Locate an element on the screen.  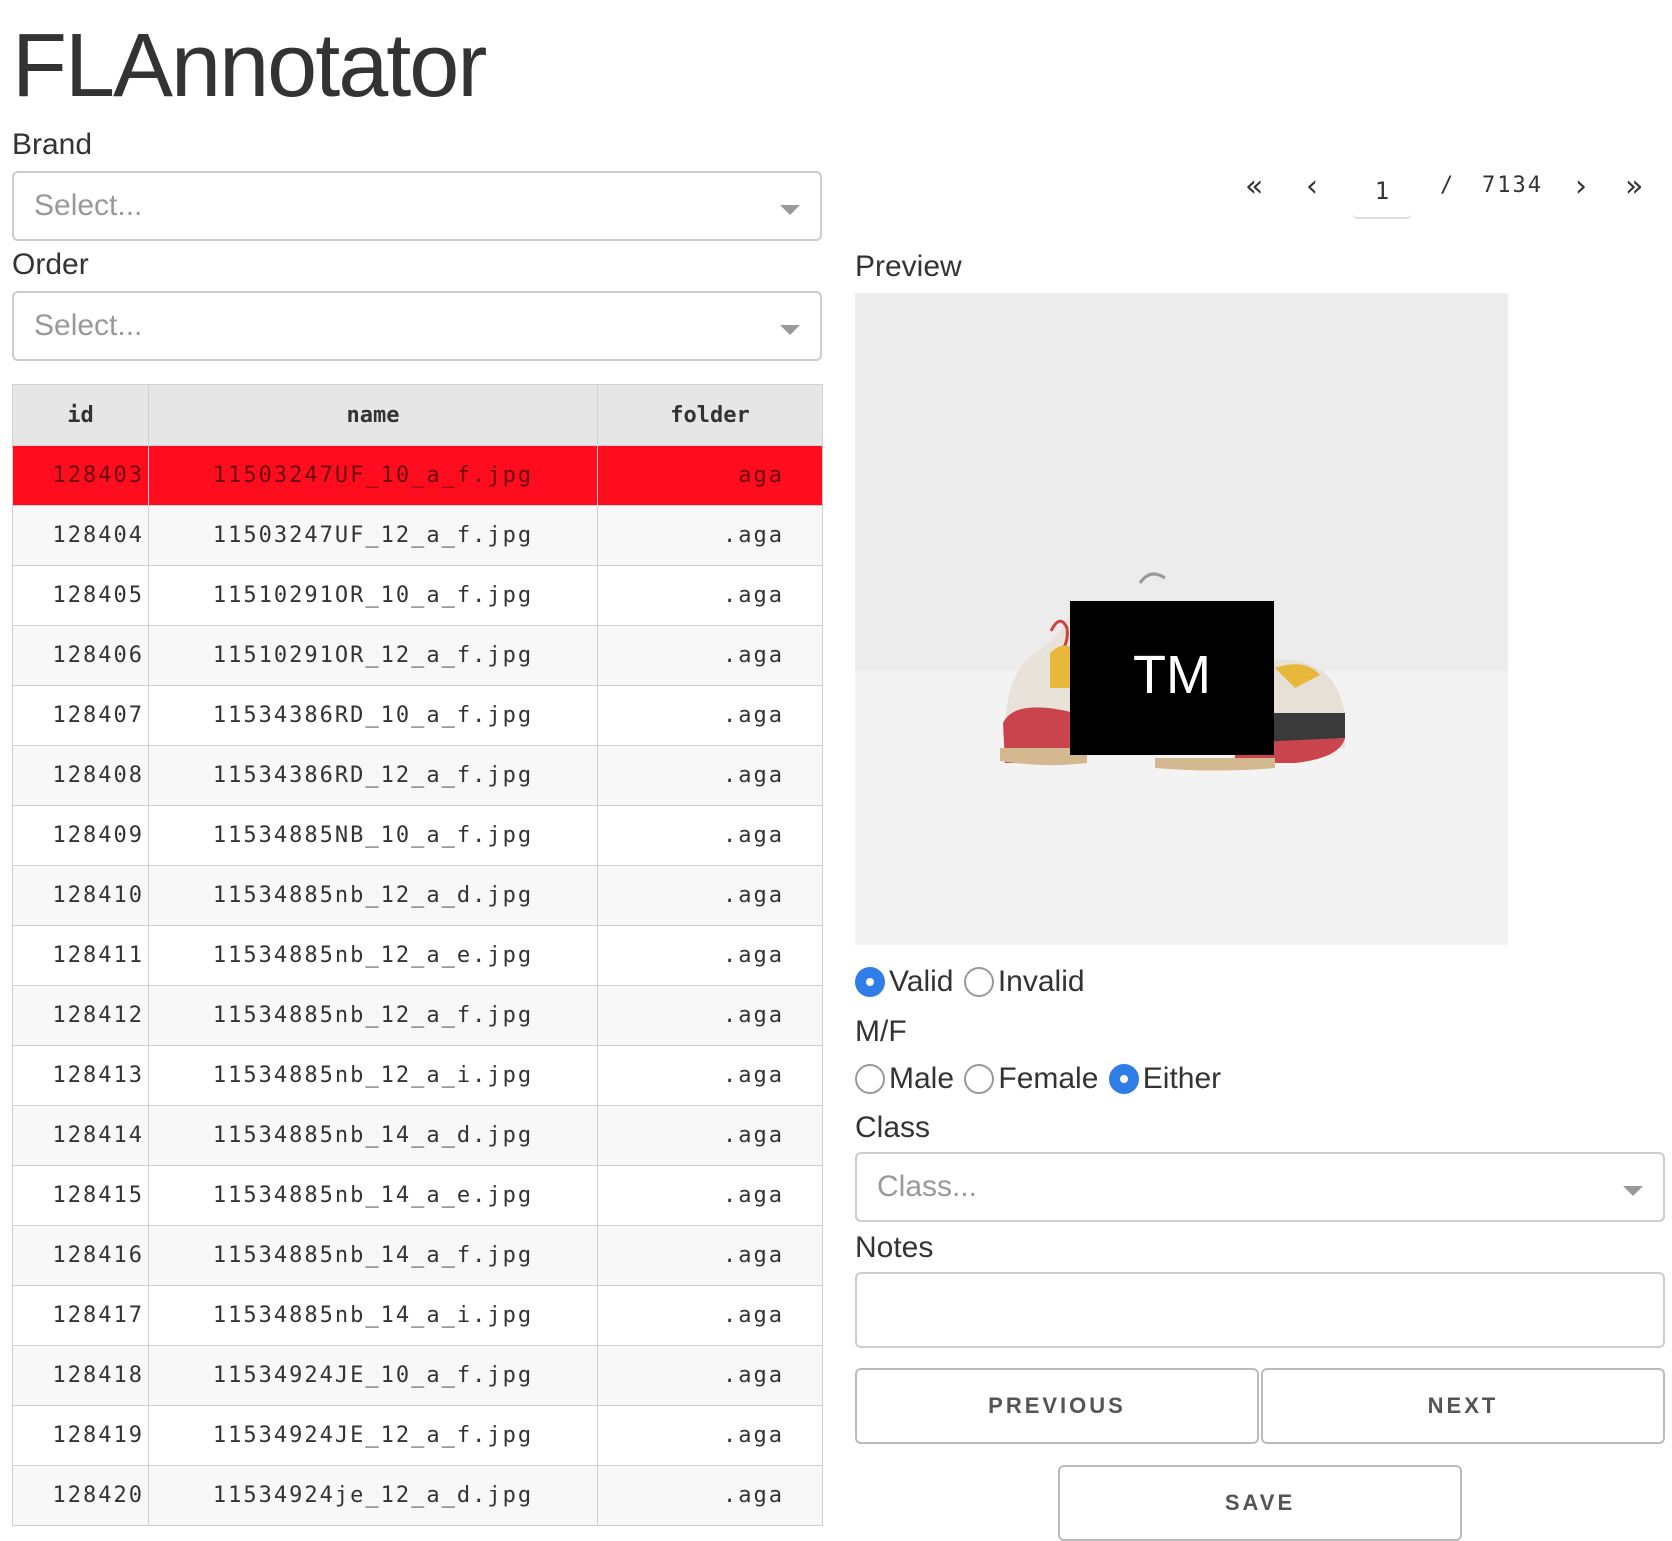
cell-name: 11510291OR_12_a_f.jpg is located at coordinates (373, 655).